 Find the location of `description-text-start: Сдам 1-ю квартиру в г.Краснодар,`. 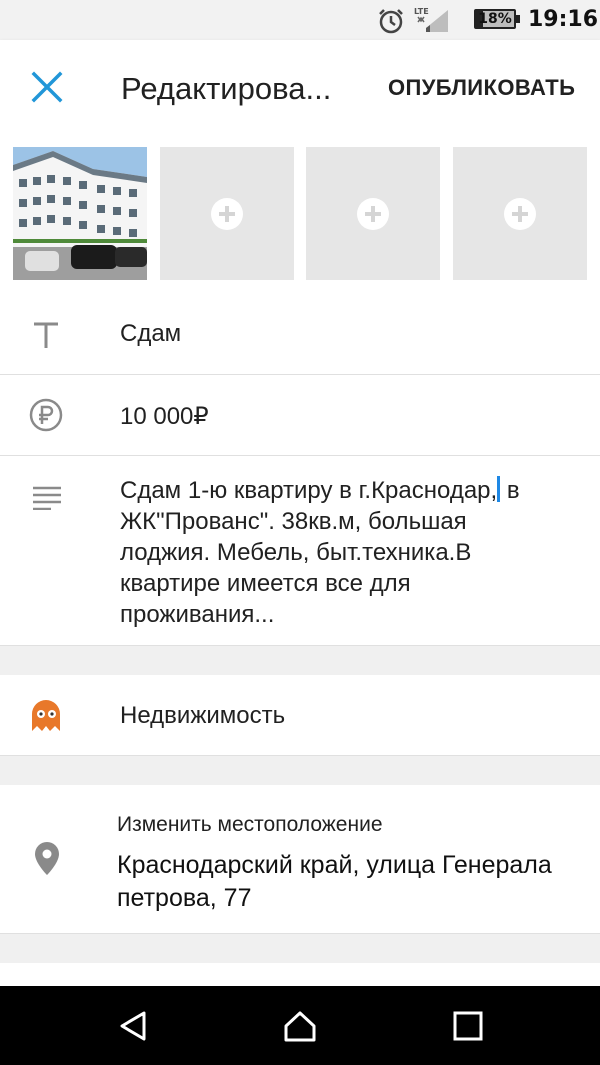

description-text-start: Сдам 1-ю квартиру в г.Краснодар, is located at coordinates (309, 490).